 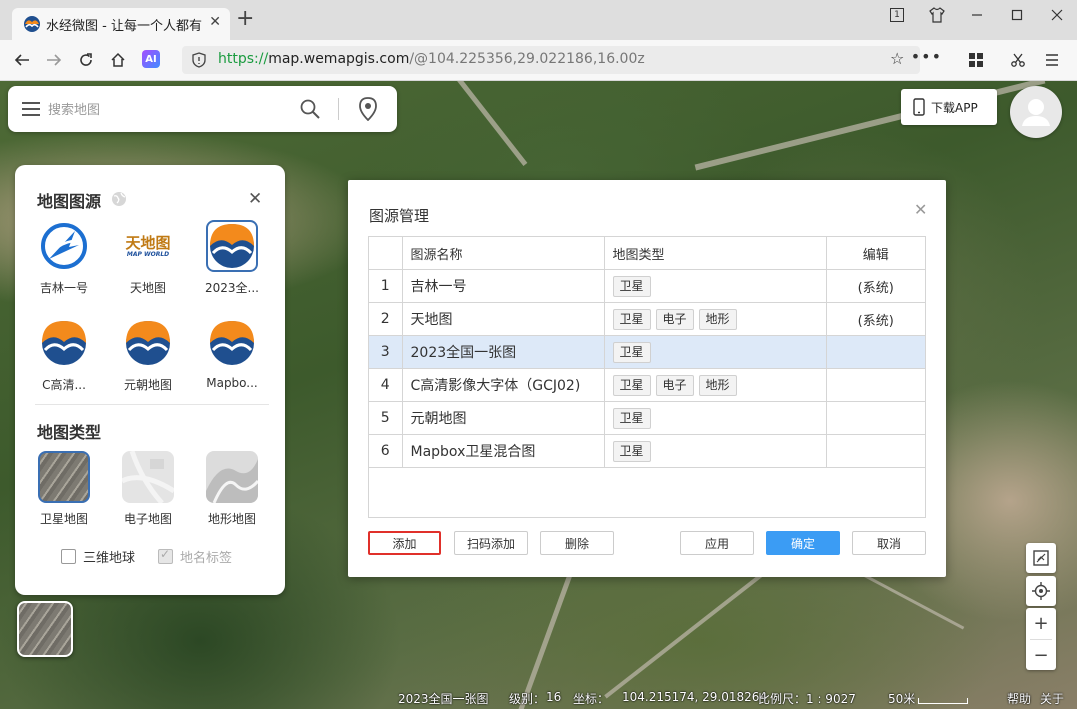 What do you see at coordinates (926, 56) in the screenshot?
I see `more-options-icon: •••` at bounding box center [926, 56].